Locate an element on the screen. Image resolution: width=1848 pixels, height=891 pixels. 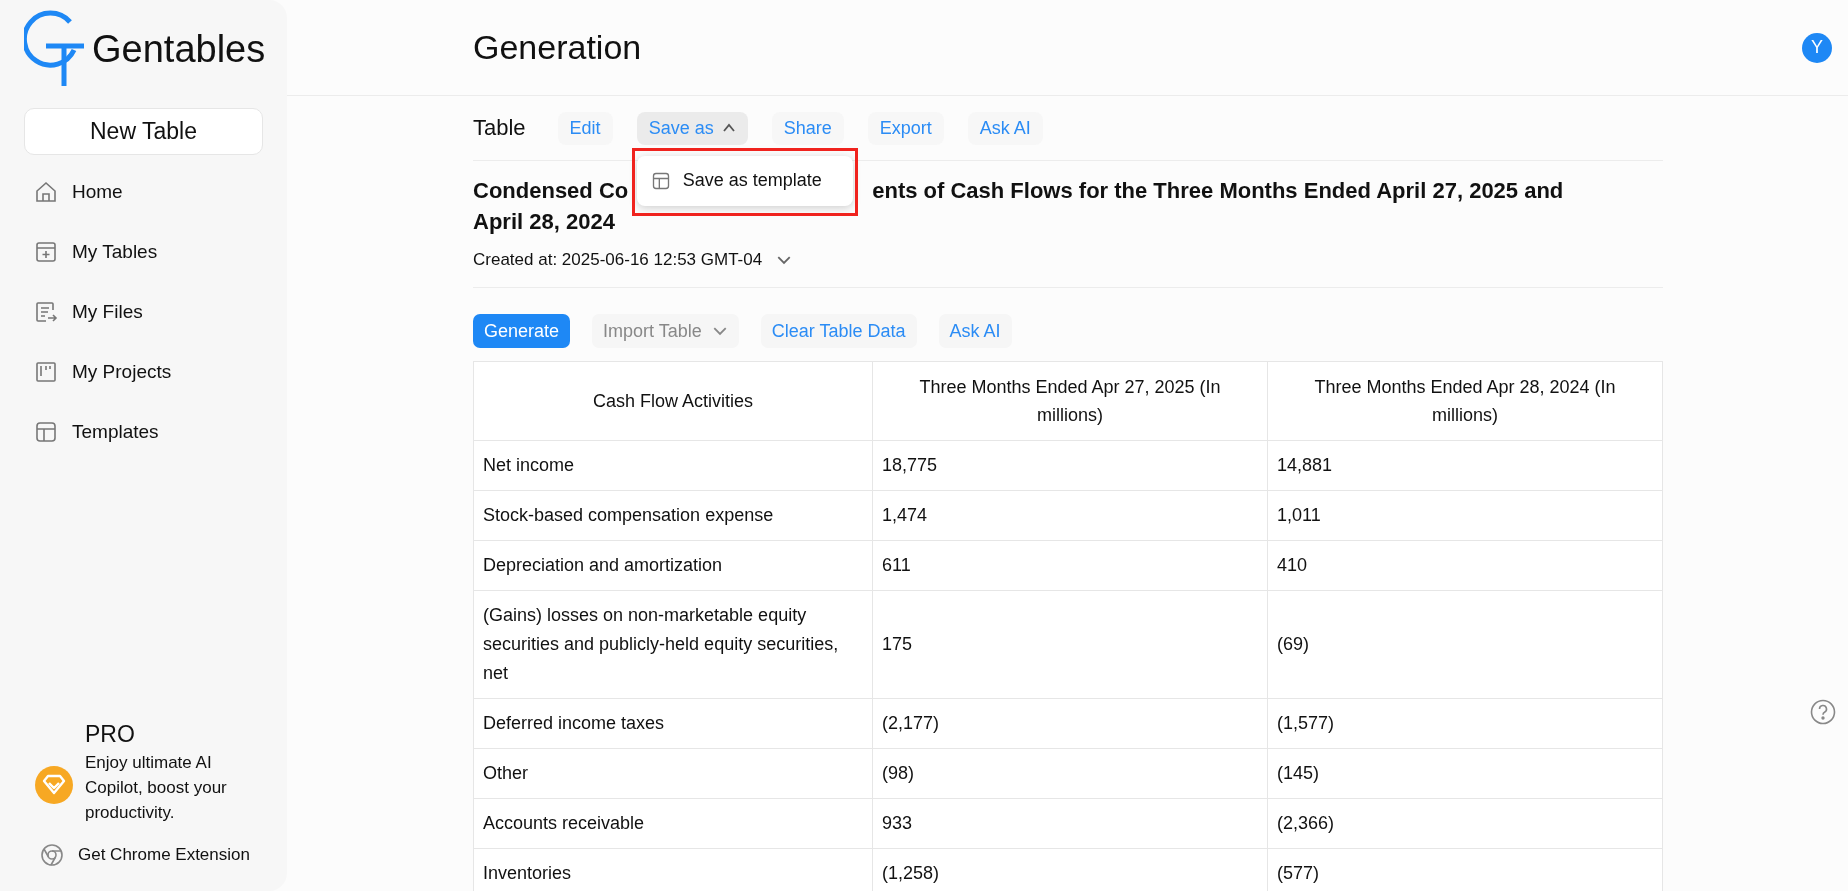
table-cell: 14,881 is located at coordinates (1465, 465).